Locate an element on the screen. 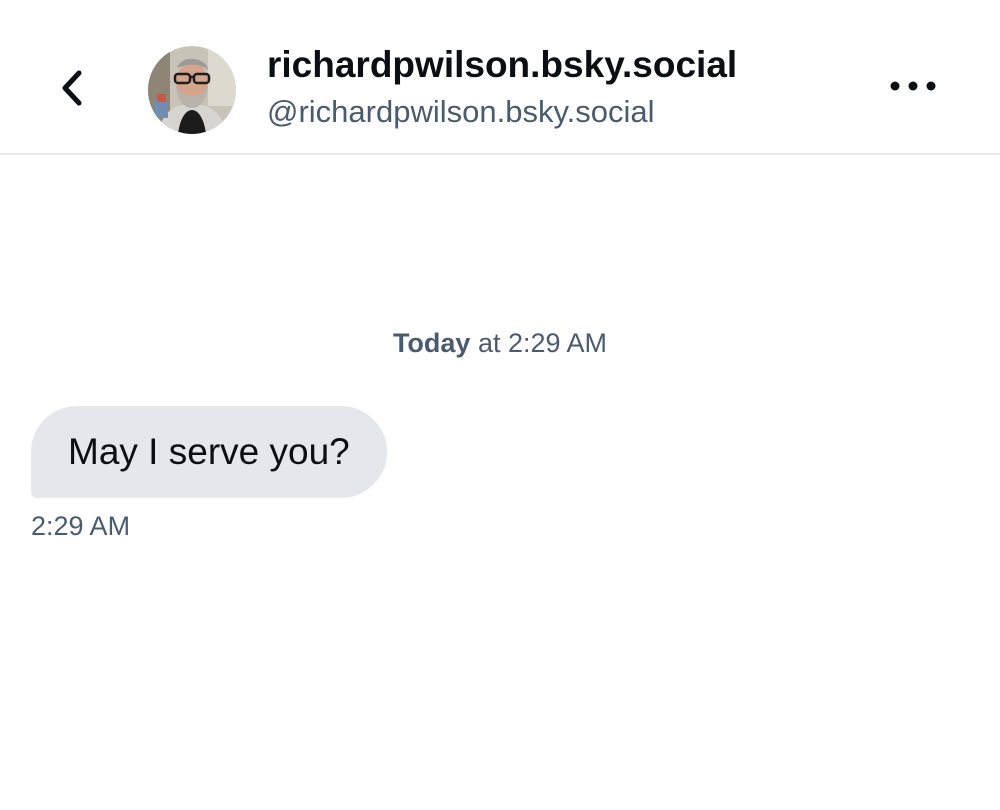  message-timestamp: 2:29 AM is located at coordinates (81, 526).